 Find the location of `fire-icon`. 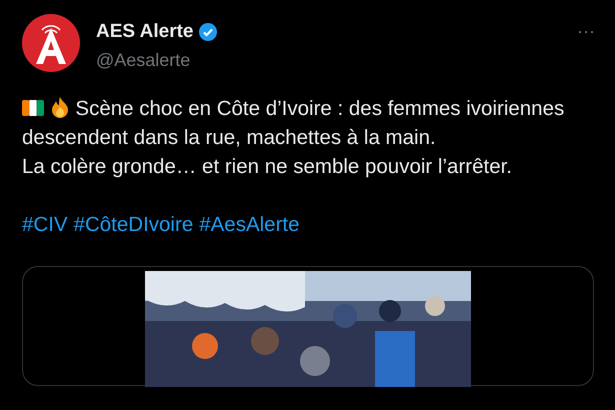

fire-icon is located at coordinates (60, 107).